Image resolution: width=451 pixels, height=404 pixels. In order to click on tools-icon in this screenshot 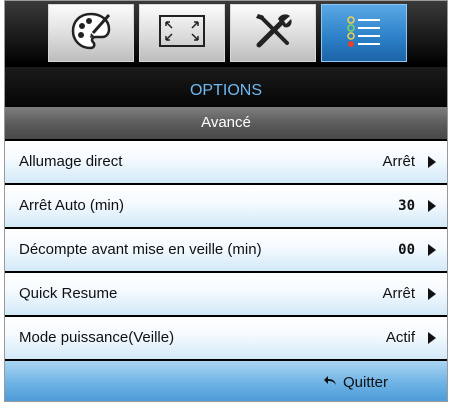, I will do `click(273, 33)`.